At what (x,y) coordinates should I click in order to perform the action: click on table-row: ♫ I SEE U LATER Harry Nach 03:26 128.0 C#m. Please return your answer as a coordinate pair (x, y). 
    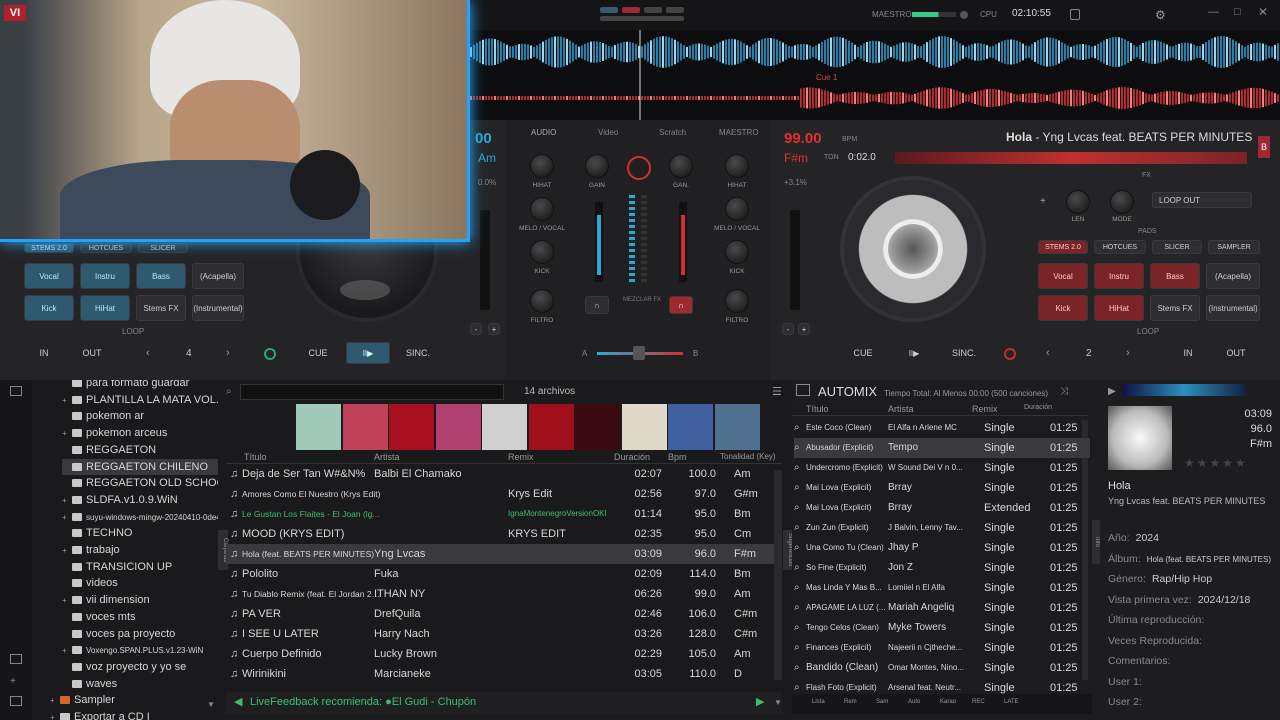
    Looking at the image, I should click on (504, 634).